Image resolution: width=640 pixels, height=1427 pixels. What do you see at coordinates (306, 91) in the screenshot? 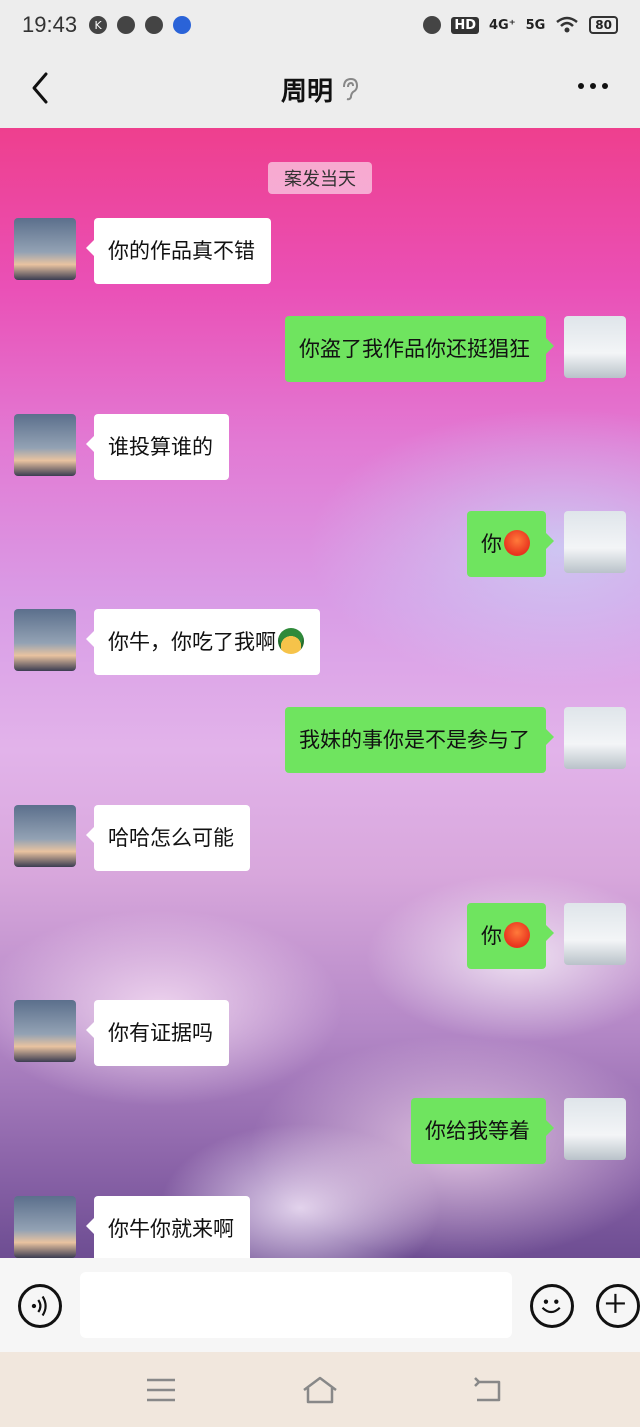
I see `chat-title: 周明` at bounding box center [306, 91].